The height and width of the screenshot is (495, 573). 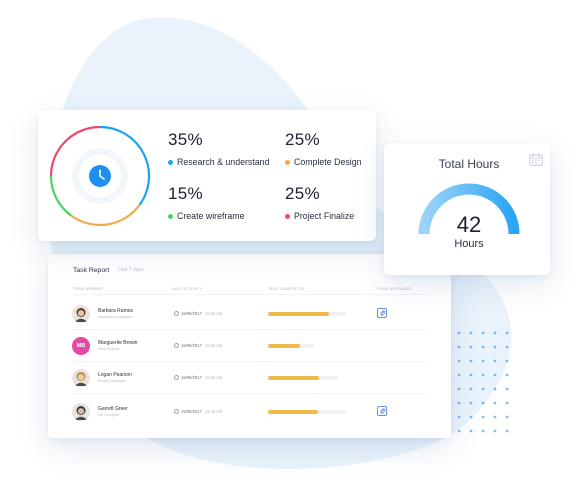 What do you see at coordinates (467, 209) in the screenshot?
I see `total-hours-card: Total Hours 42 Hours` at bounding box center [467, 209].